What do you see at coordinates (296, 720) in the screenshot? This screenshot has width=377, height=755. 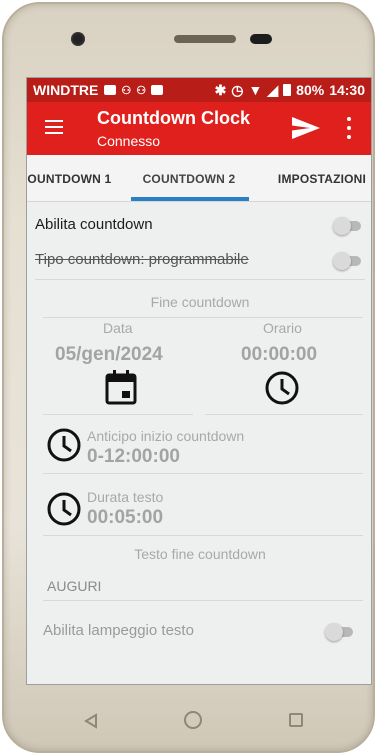 I see `recent-apps-icon` at bounding box center [296, 720].